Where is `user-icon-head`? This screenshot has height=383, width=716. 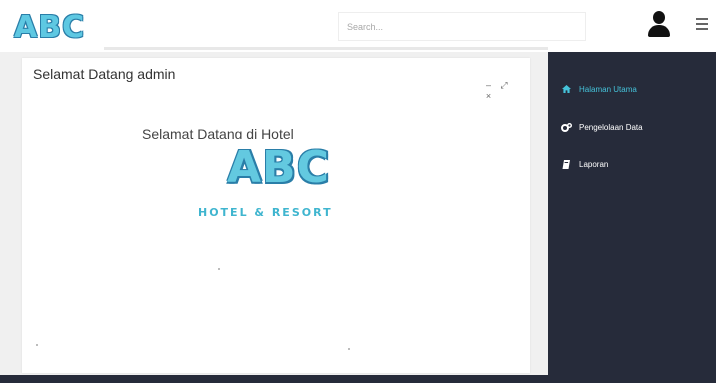
user-icon-head is located at coordinates (659, 17).